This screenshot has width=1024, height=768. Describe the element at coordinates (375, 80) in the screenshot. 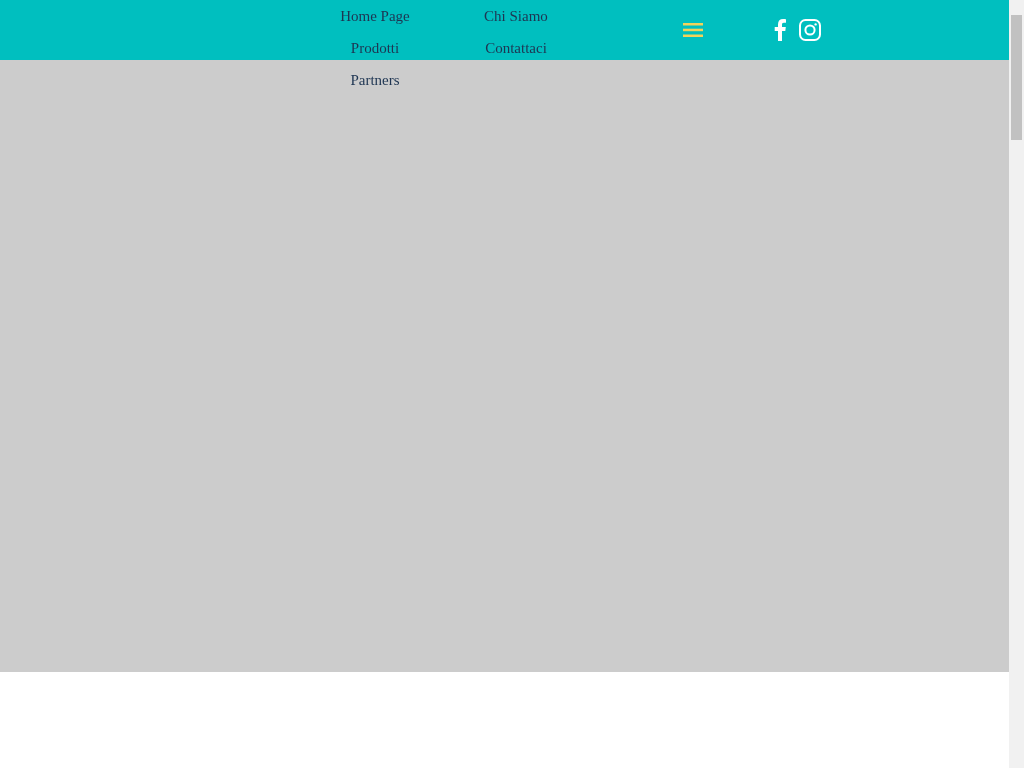

I see `nav-link: Partners` at that location.